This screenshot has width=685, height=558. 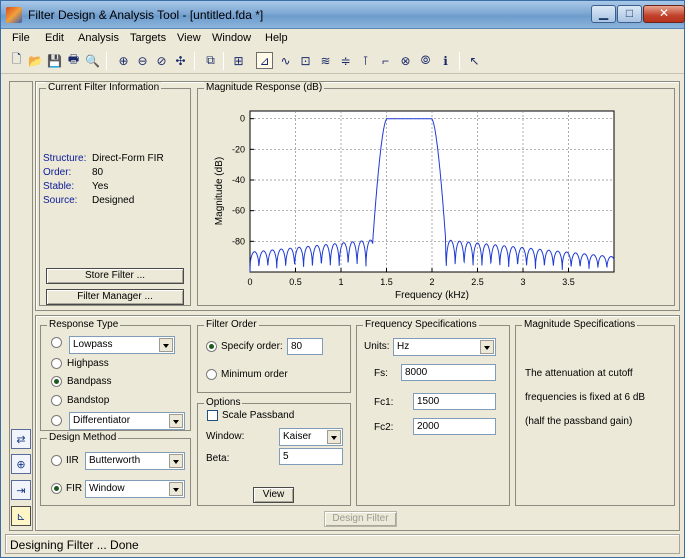 What do you see at coordinates (54, 60) in the screenshot?
I see `save-icon: 💾` at bounding box center [54, 60].